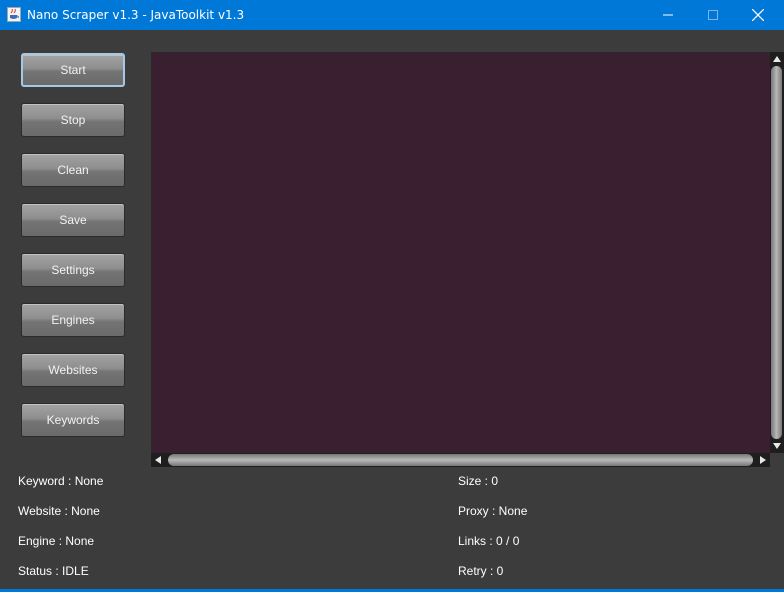 This screenshot has width=784, height=592. Describe the element at coordinates (73, 120) in the screenshot. I see `stop-button: Stop` at that location.